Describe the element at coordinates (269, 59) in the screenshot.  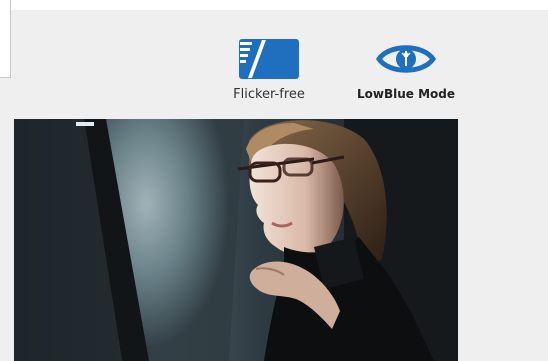
I see `flicker-free-icon` at that location.